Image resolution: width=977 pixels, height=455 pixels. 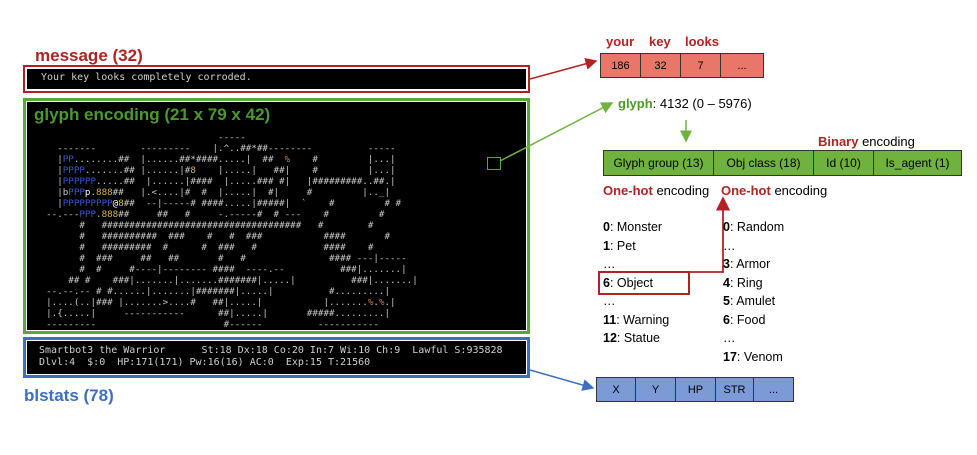 I want to click on binary-encoding-label: Binary encoding, so click(x=866, y=141).